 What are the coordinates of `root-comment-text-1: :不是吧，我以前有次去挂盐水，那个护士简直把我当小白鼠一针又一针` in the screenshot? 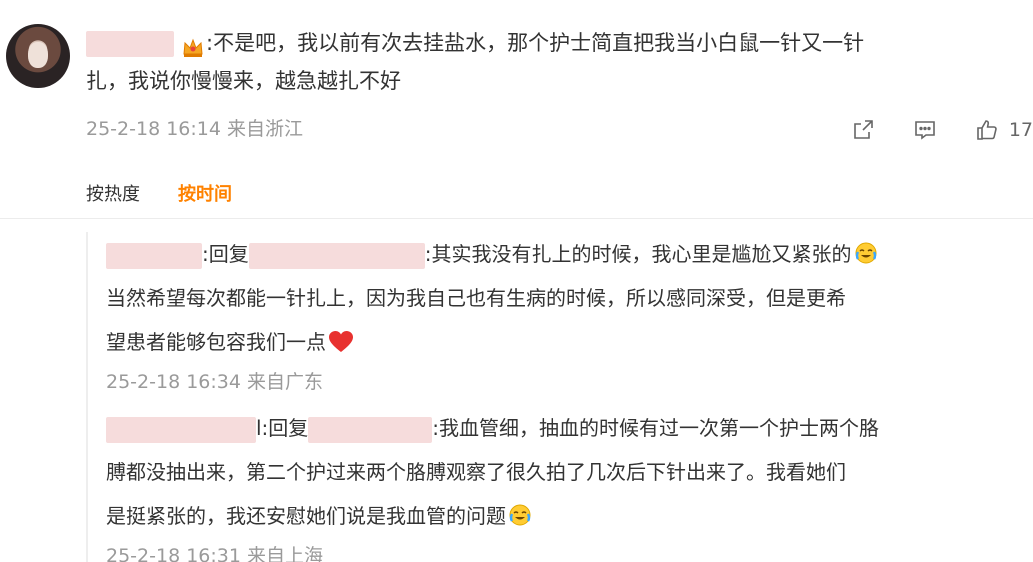 It's located at (535, 43).